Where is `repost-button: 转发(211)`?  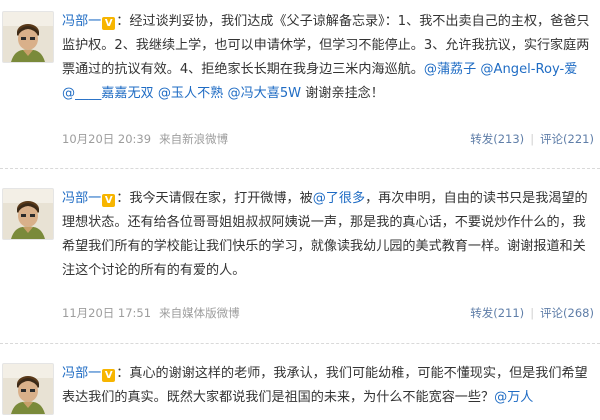 repost-button: 转发(211) is located at coordinates (497, 313).